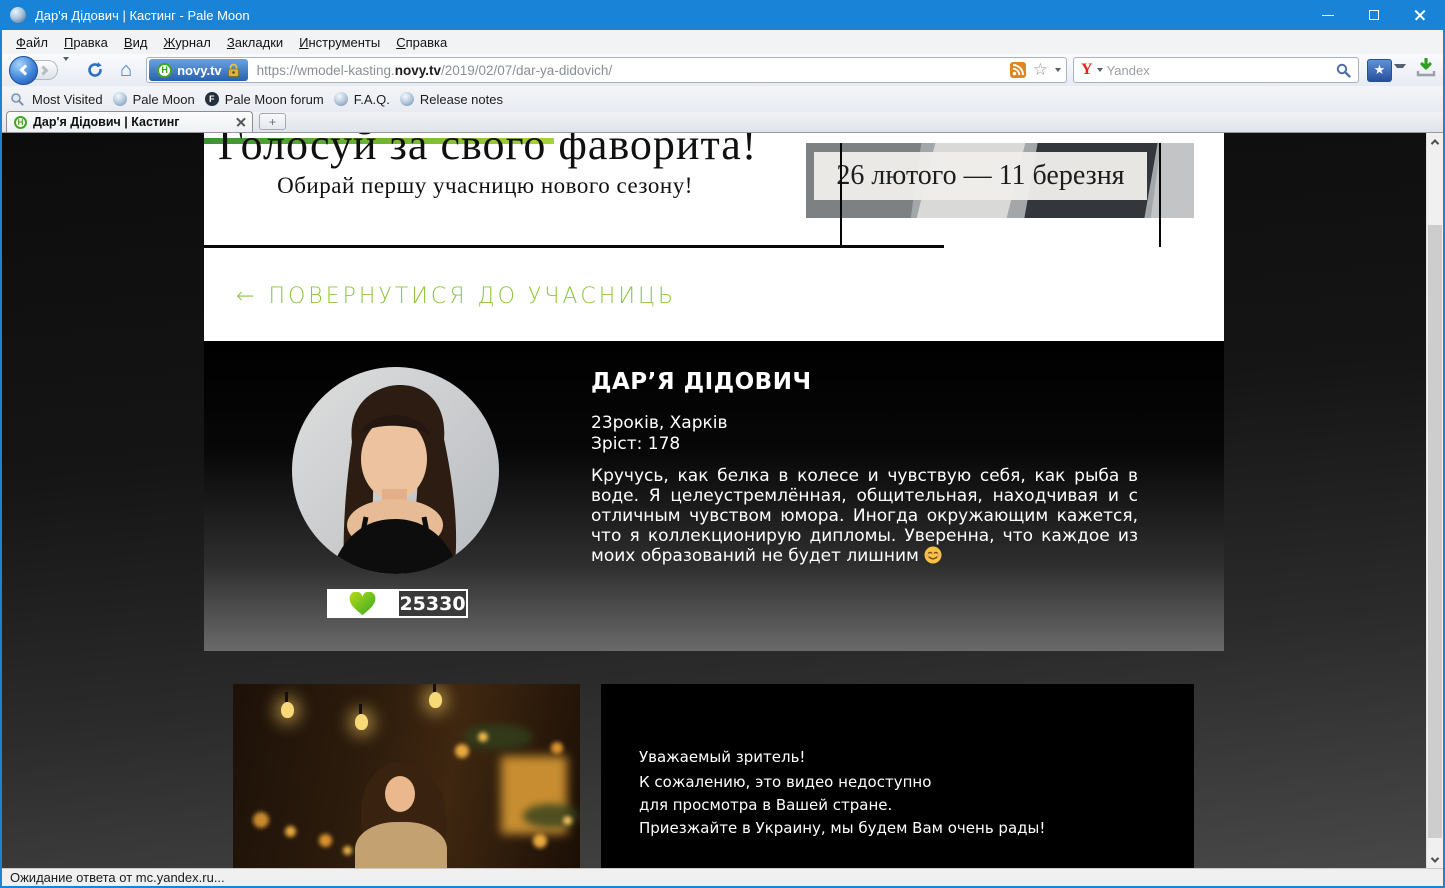  I want to click on banner-subheading: Обирай першу учасницю нового сезону!, so click(485, 185).